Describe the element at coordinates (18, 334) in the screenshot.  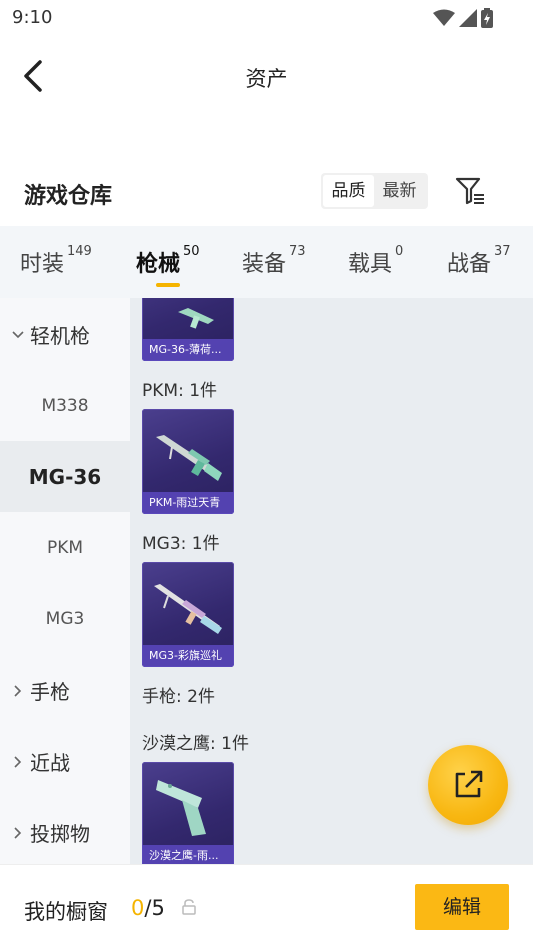
I see `chevron-down-icon` at that location.